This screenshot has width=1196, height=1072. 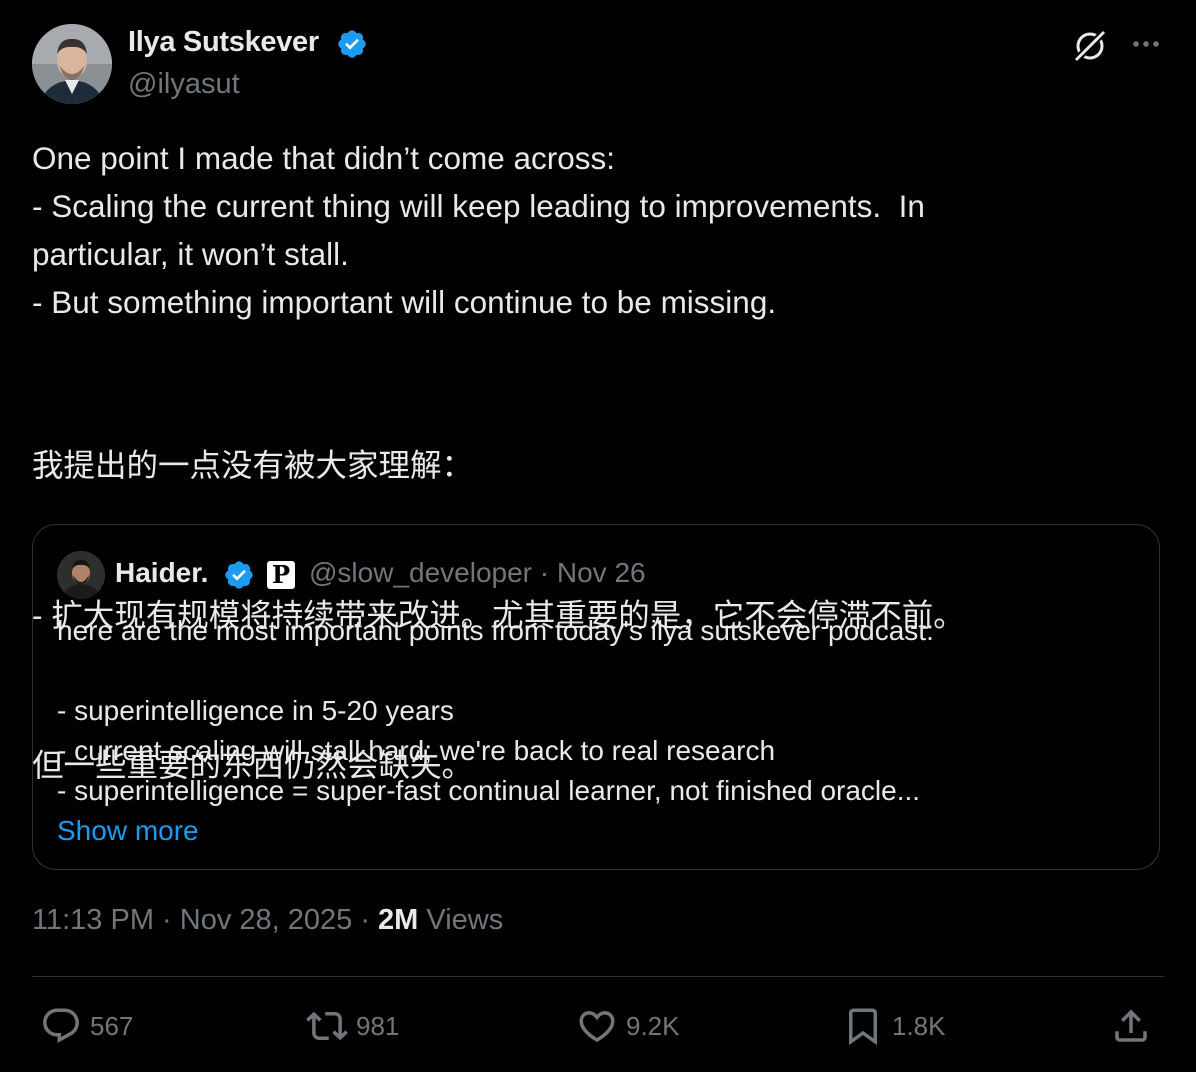 What do you see at coordinates (598, 976) in the screenshot?
I see `divider` at bounding box center [598, 976].